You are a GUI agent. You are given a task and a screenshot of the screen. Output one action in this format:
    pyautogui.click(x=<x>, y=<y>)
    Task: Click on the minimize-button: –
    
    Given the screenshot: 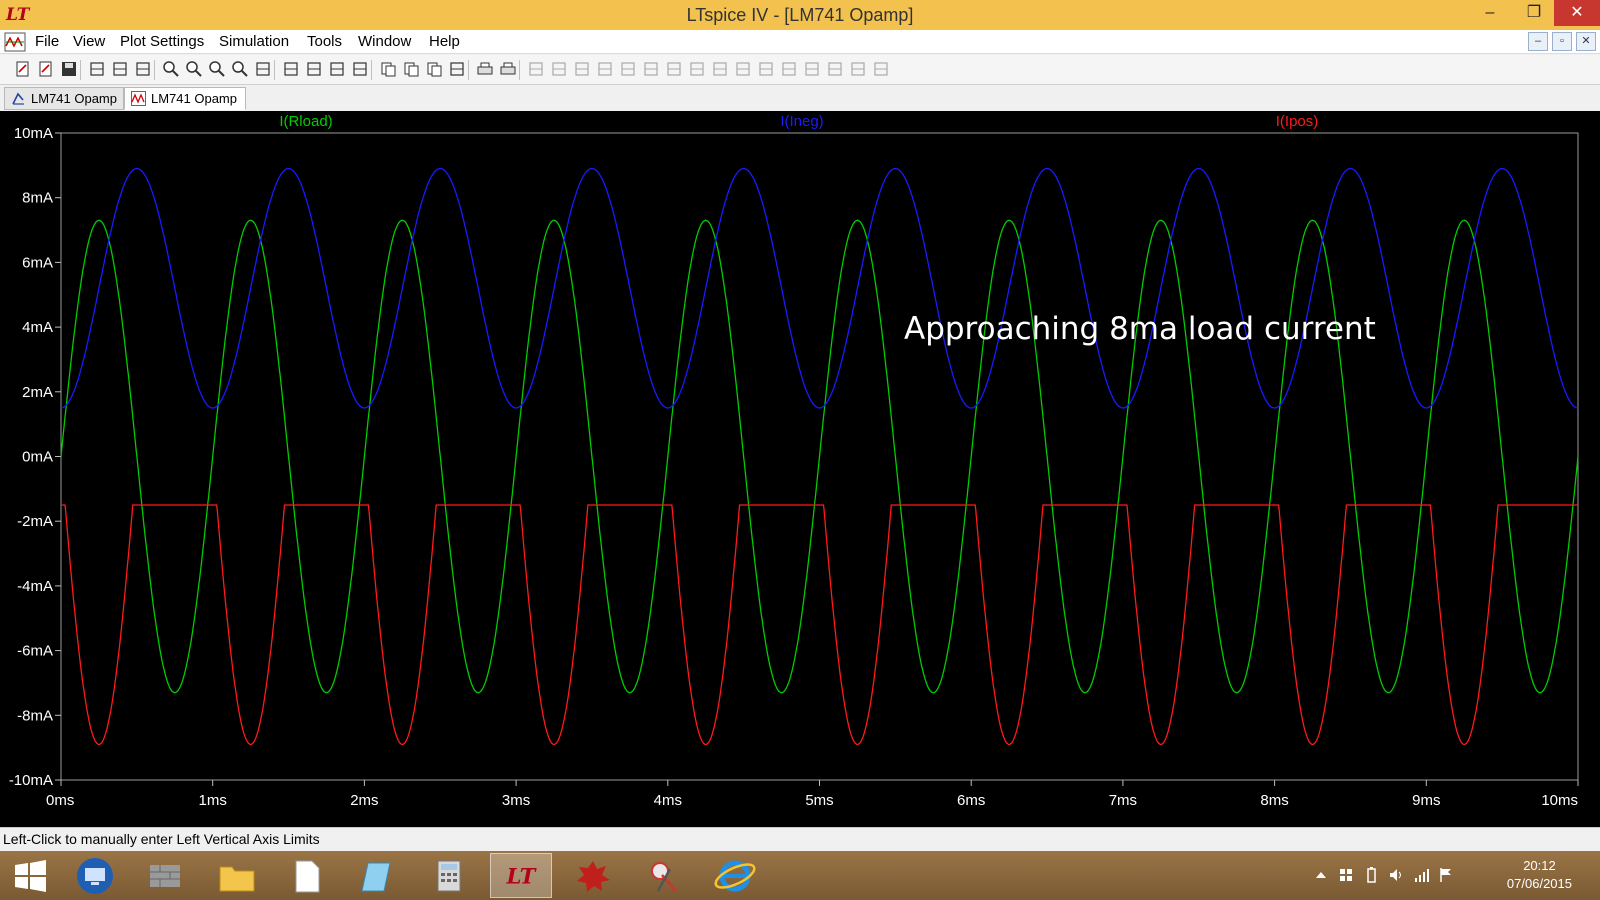 What is the action you would take?
    pyautogui.click(x=1490, y=13)
    